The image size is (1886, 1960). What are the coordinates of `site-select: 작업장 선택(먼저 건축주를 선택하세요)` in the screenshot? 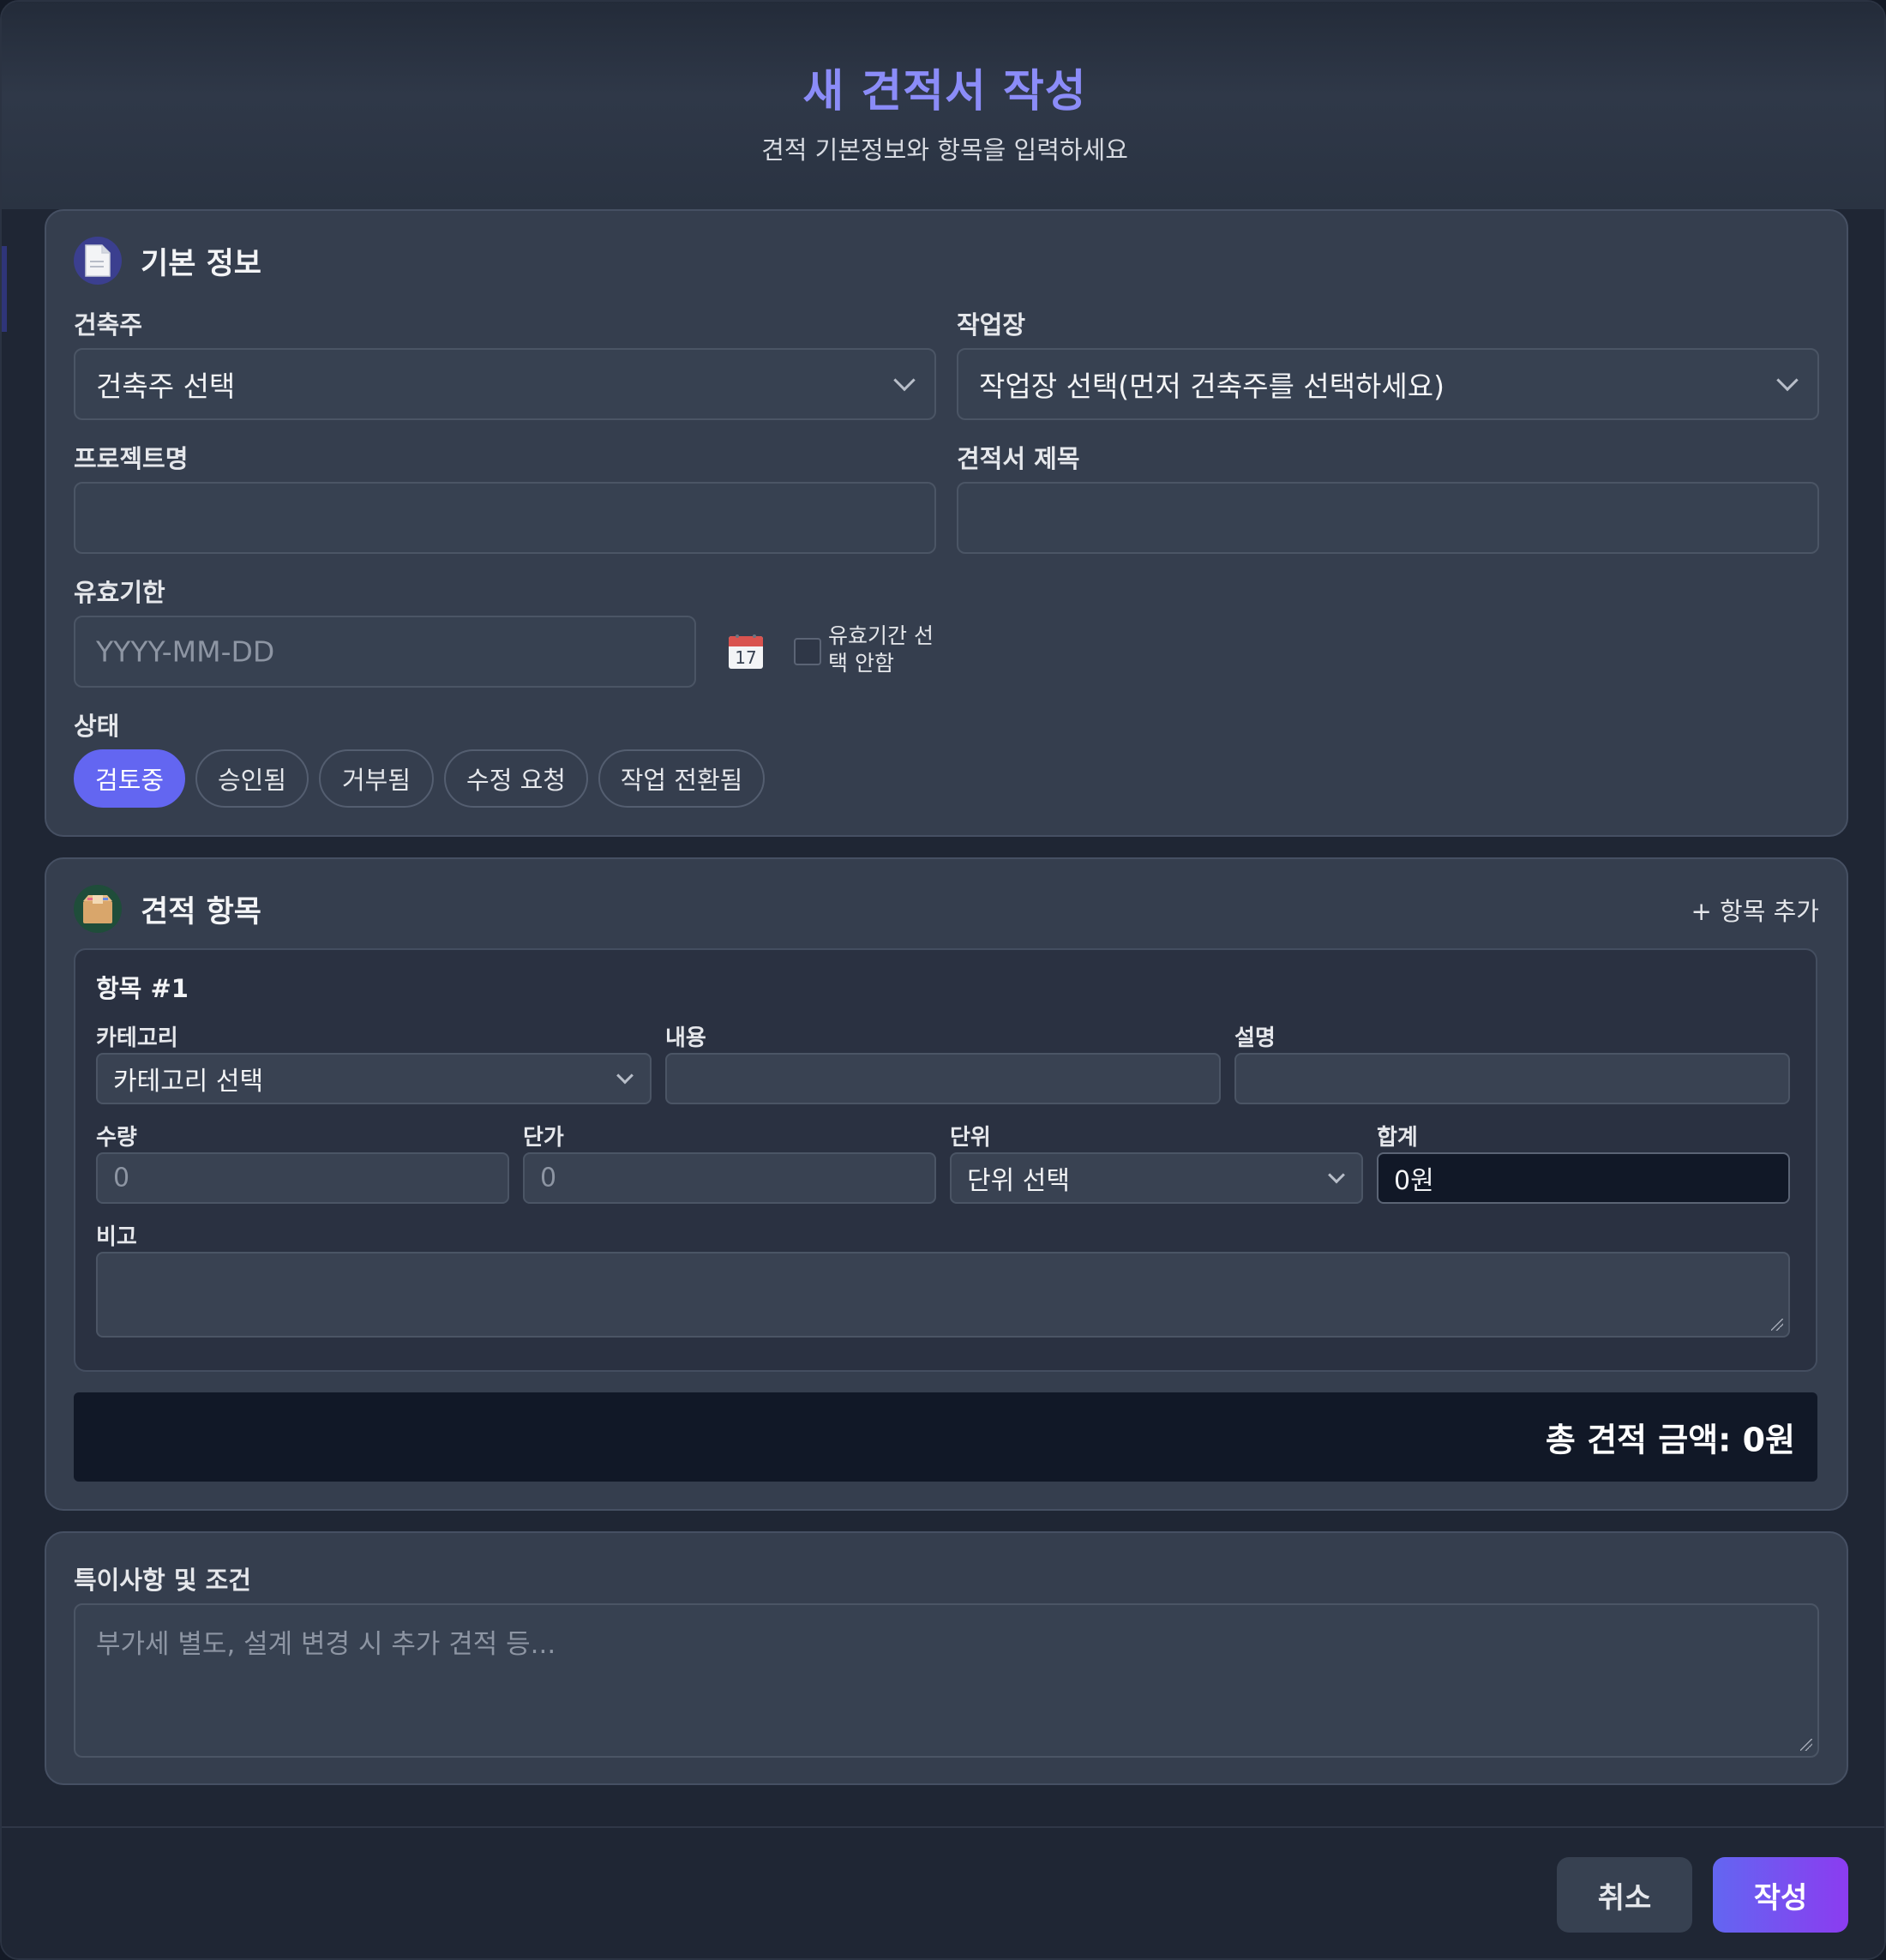 It's located at (1388, 384).